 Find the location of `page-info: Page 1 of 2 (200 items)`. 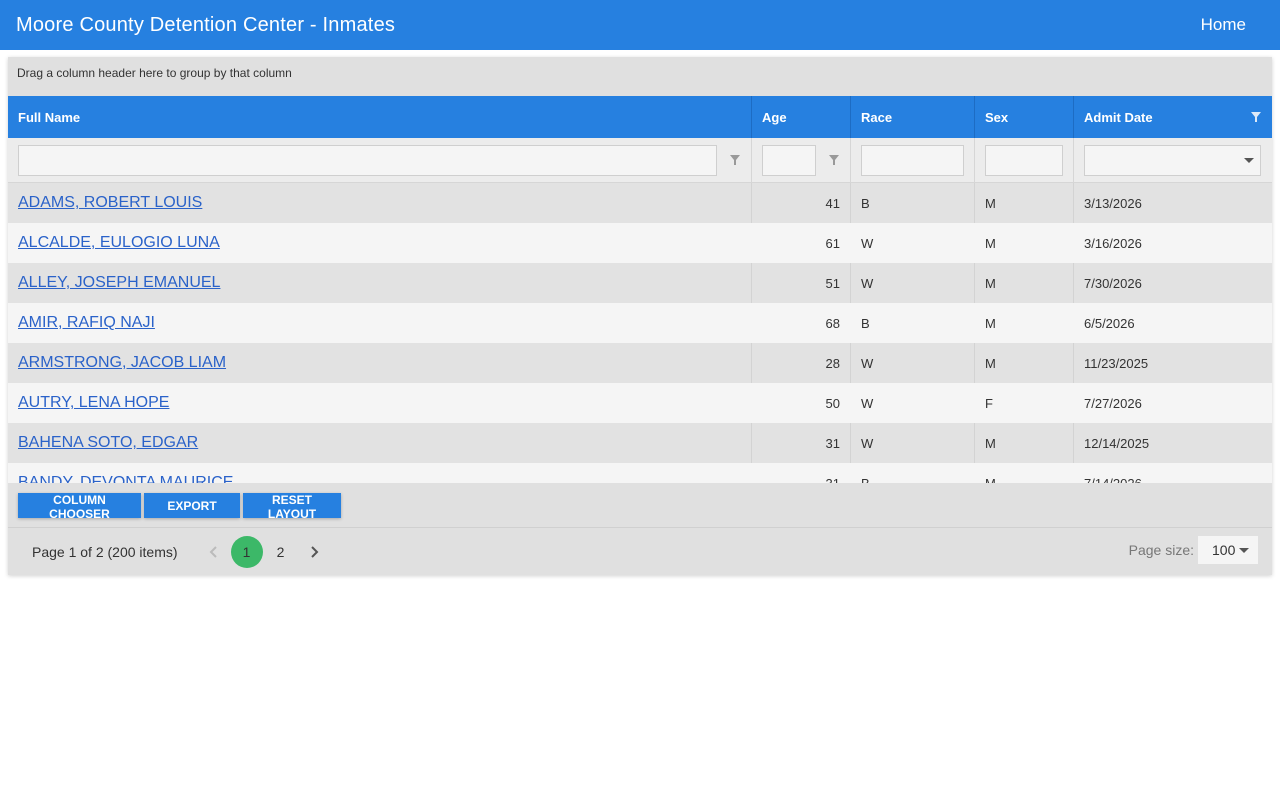

page-info: Page 1 of 2 (200 items) is located at coordinates (105, 551).